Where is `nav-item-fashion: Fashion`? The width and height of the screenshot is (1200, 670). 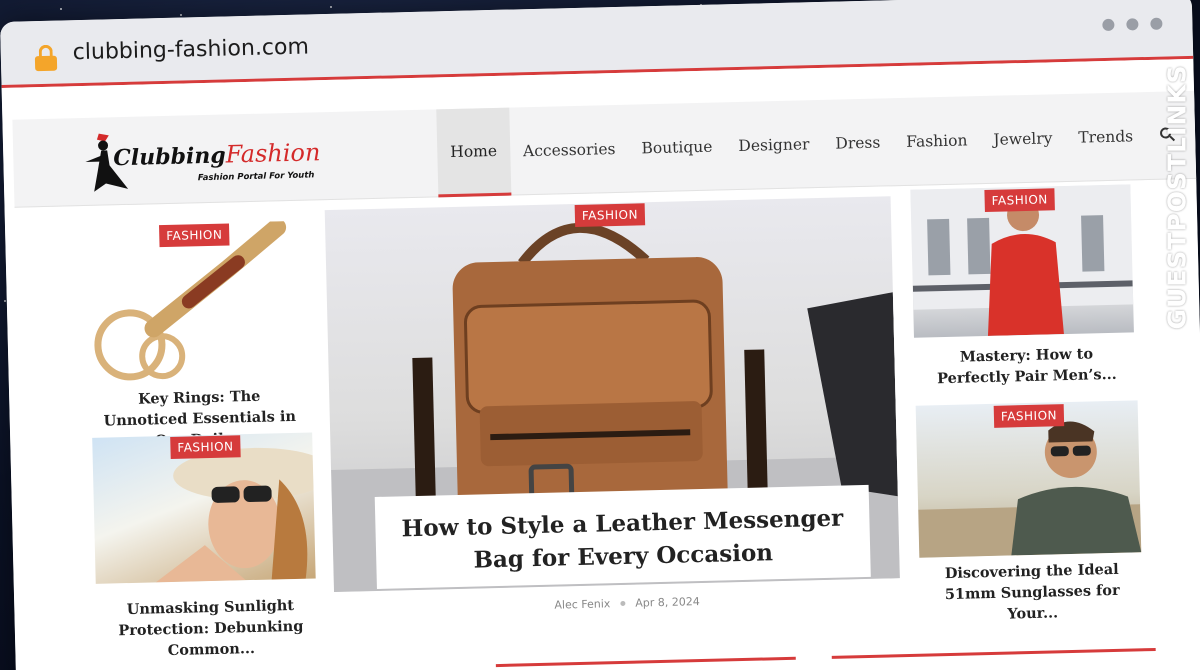
nav-item-fashion: Fashion is located at coordinates (936, 141).